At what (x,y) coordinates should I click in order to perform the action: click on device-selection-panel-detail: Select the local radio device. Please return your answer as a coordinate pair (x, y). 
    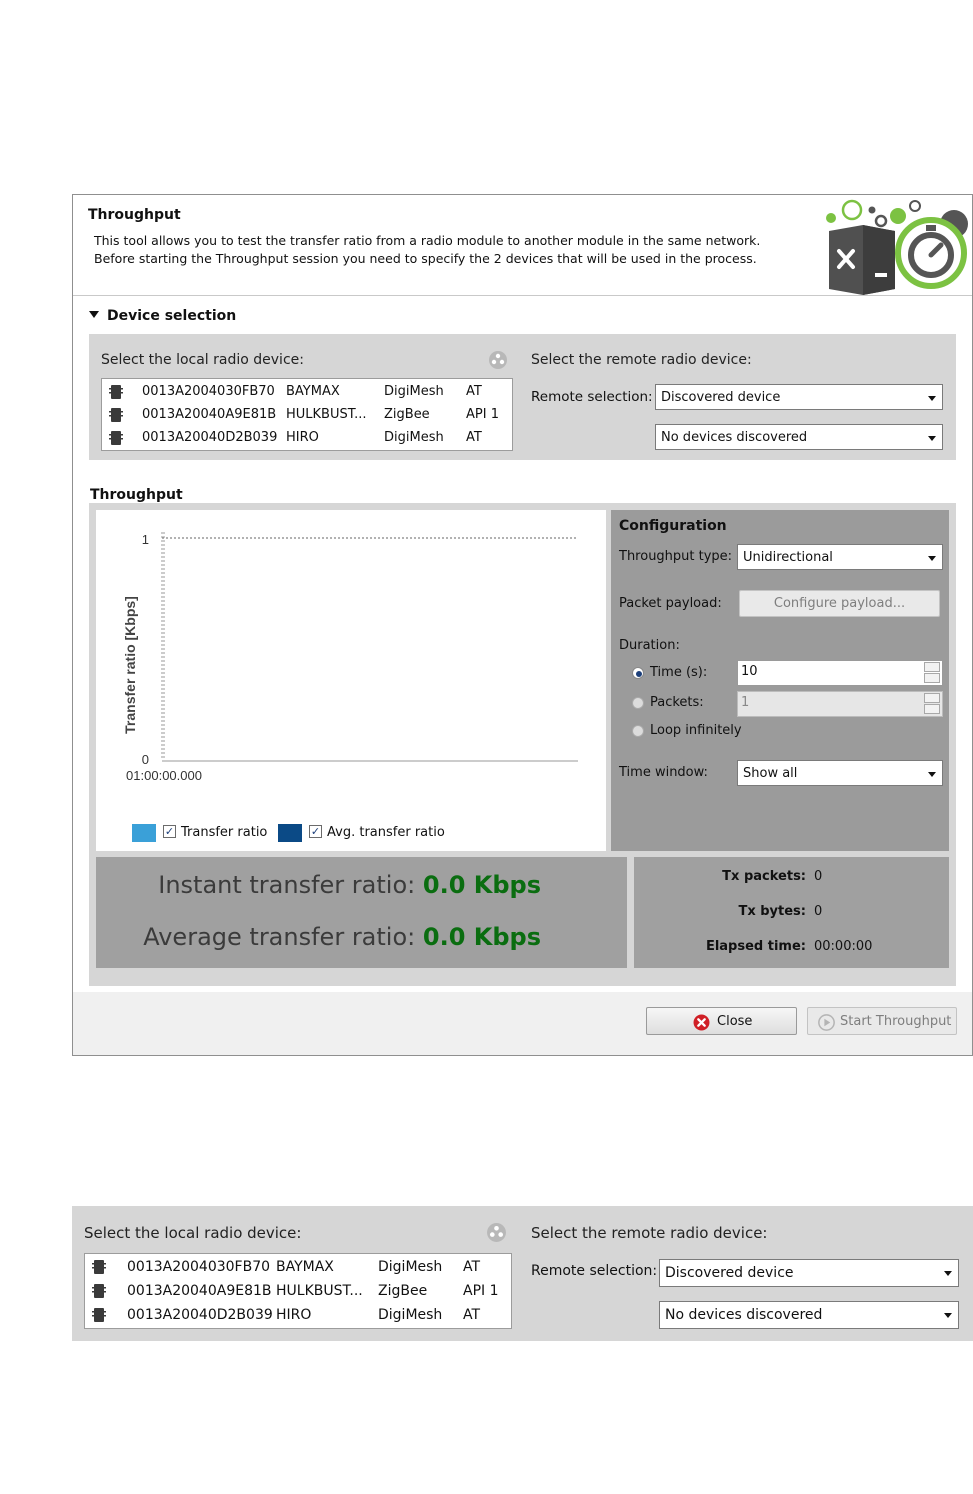
    Looking at the image, I should click on (522, 1273).